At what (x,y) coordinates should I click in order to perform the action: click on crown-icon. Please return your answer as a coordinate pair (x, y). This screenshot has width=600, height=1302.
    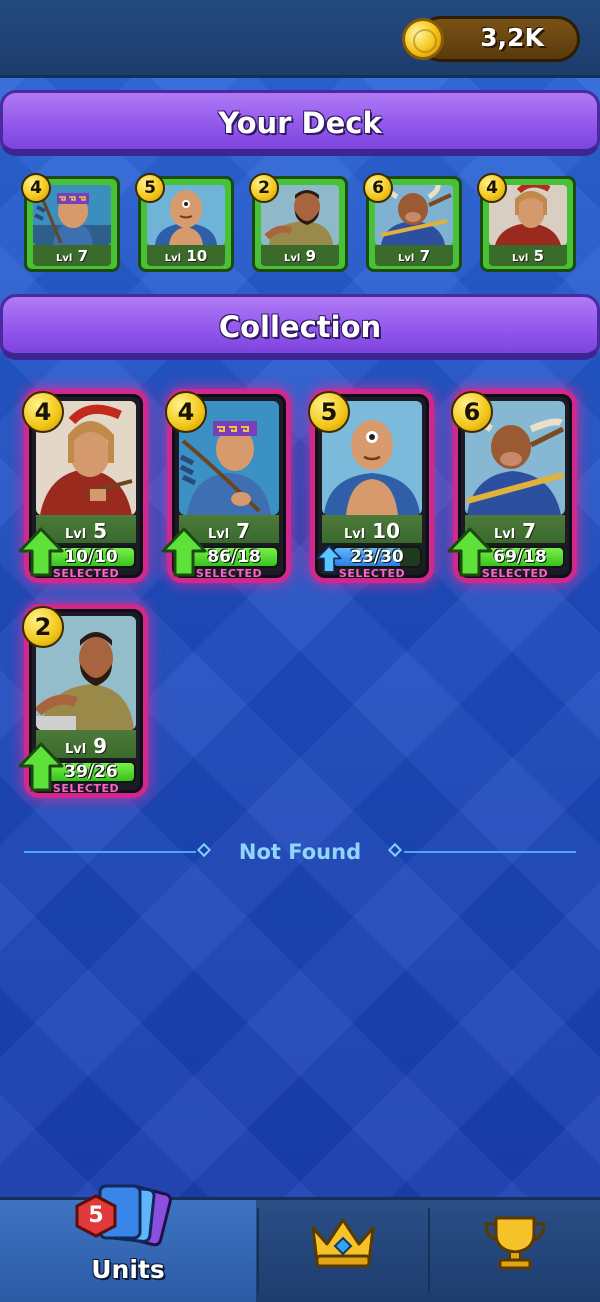
    Looking at the image, I should click on (343, 1243).